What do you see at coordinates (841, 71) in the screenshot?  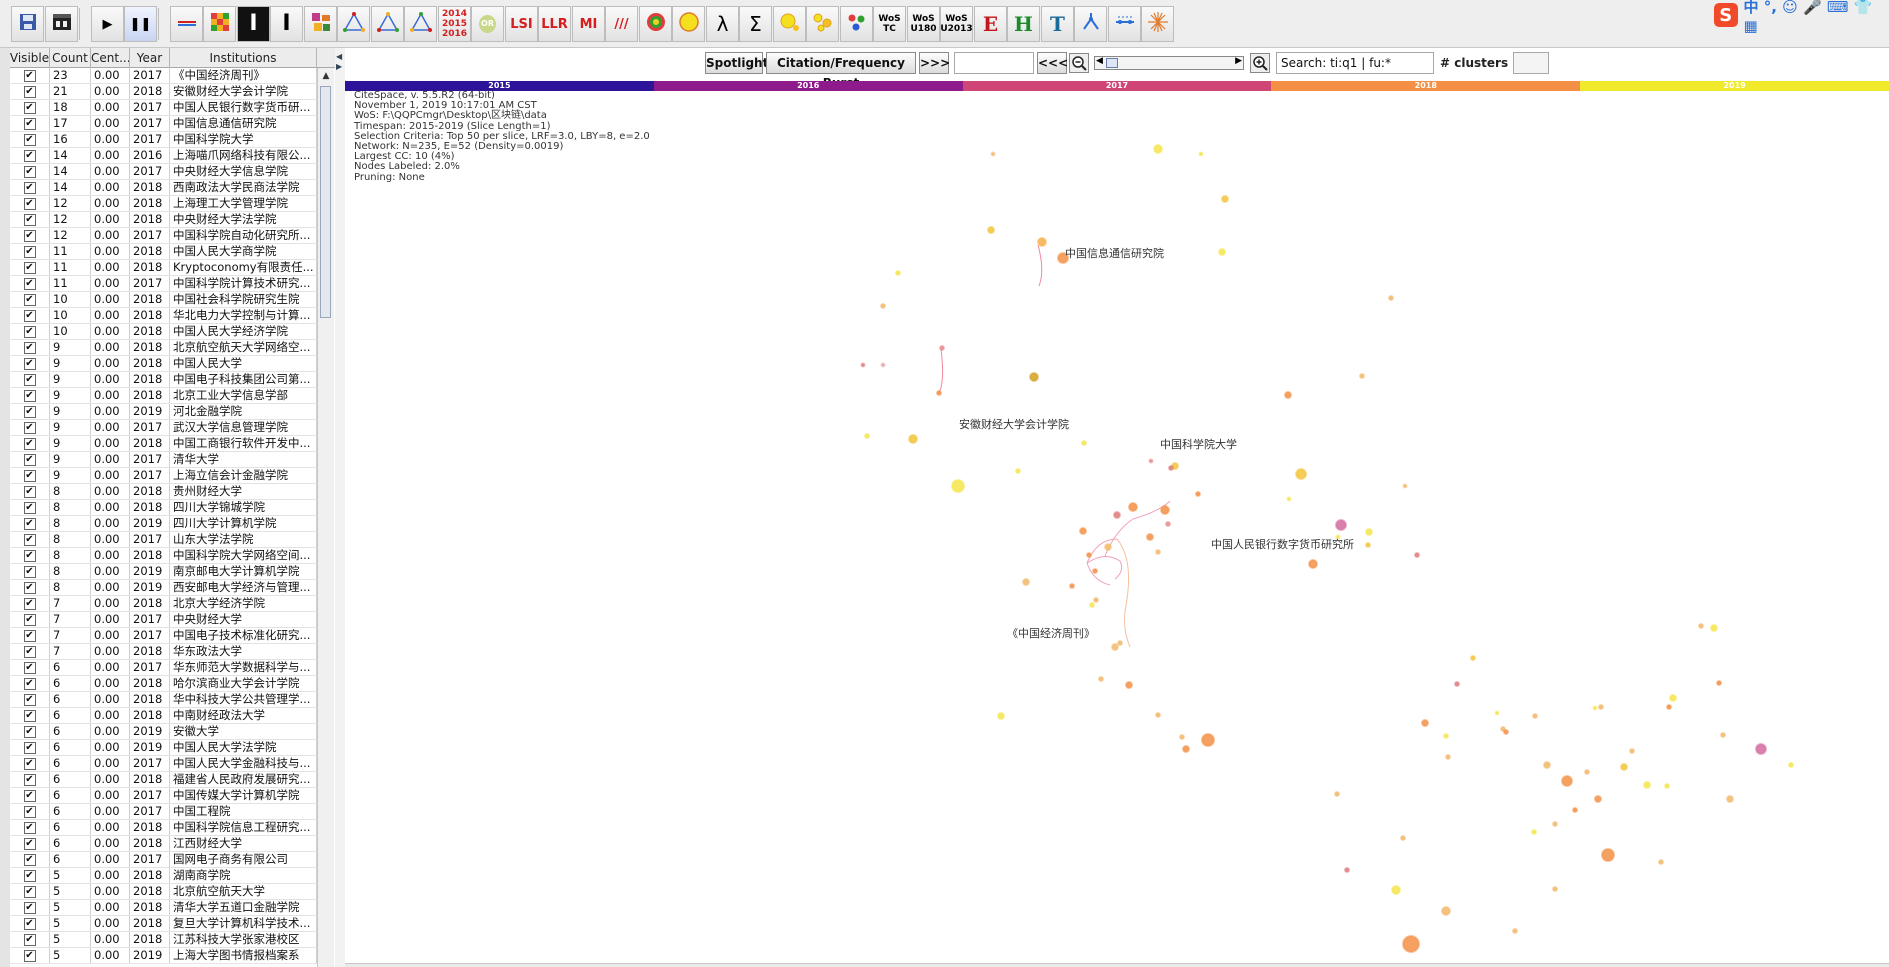 I see `citation-burst-button: Citation/Frequency Burst` at bounding box center [841, 71].